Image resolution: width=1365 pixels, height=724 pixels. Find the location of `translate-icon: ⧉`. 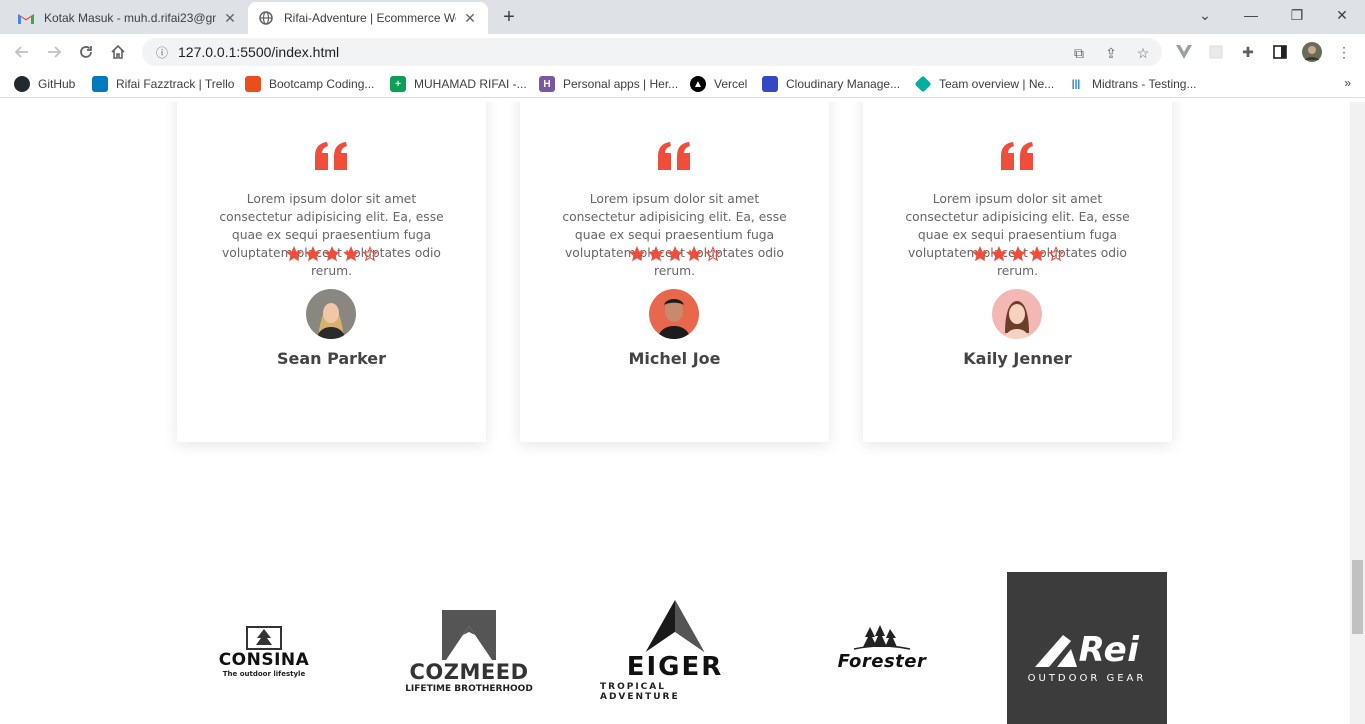

translate-icon: ⧉ is located at coordinates (1079, 53).